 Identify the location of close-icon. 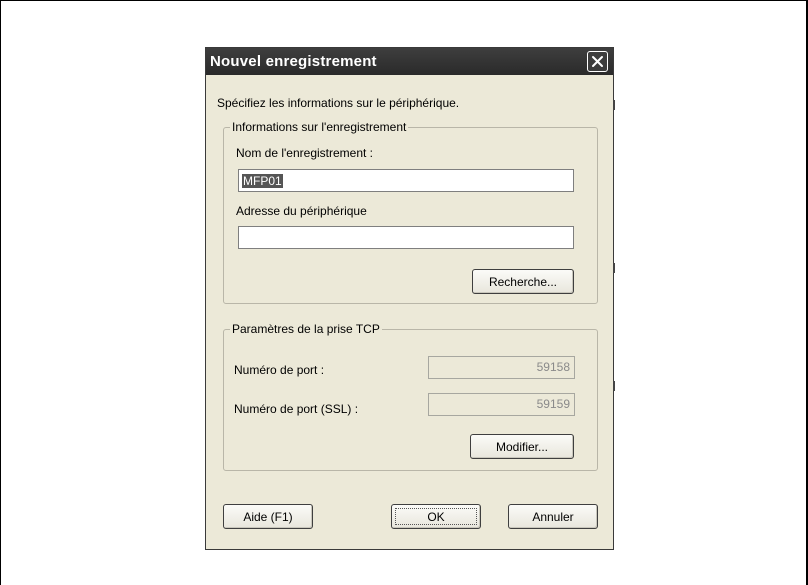
(597, 61).